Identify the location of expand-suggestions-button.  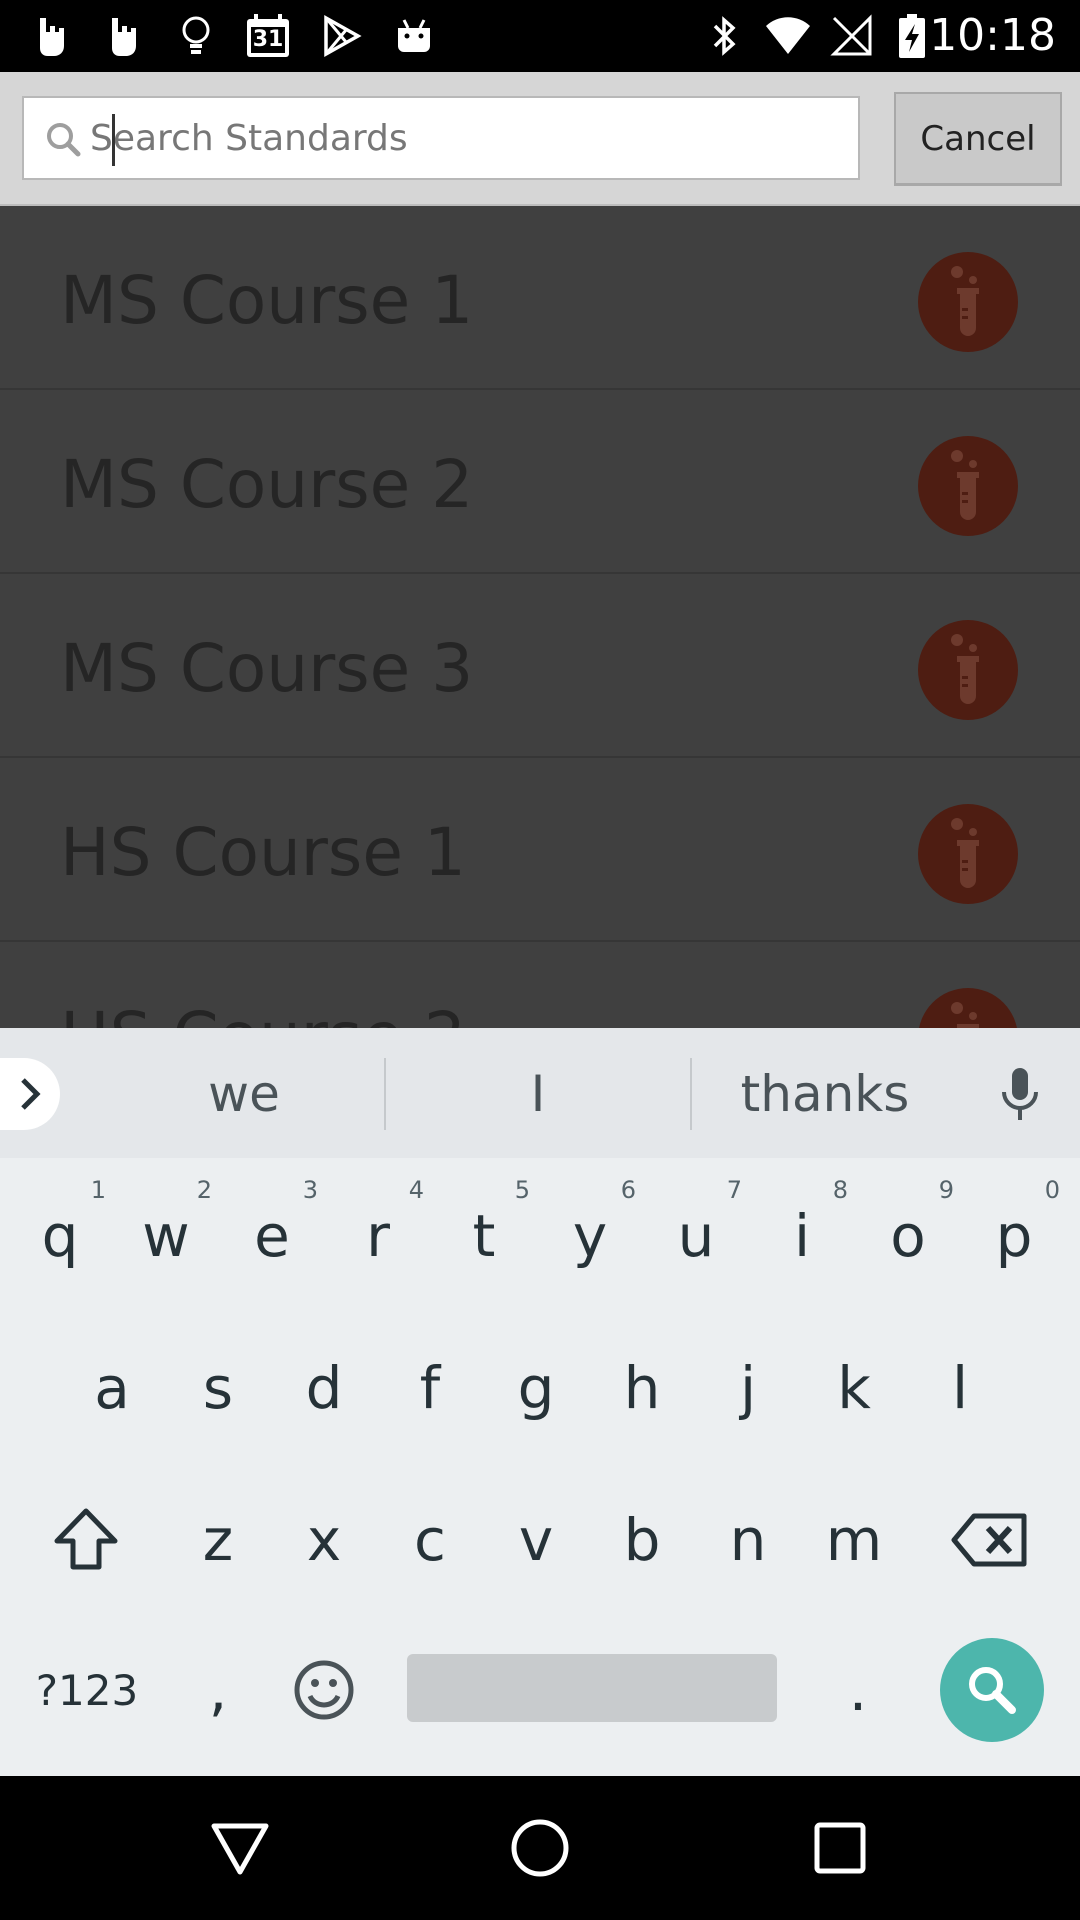
(30, 1094).